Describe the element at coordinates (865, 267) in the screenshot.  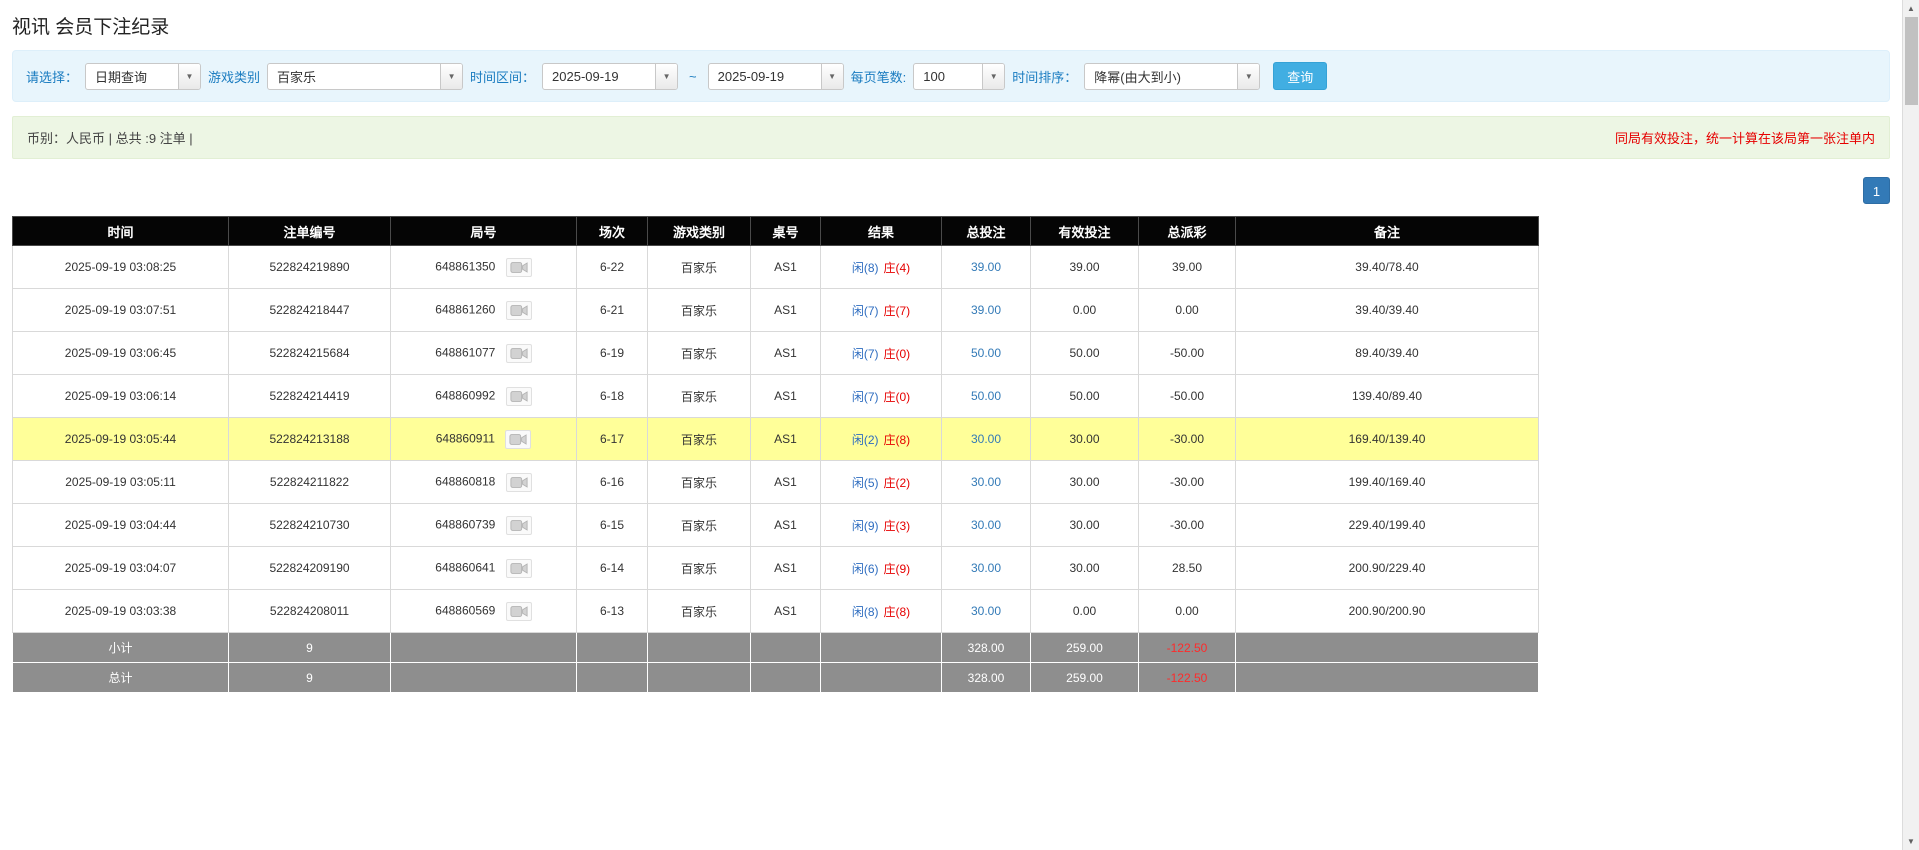
I see `result-player: 闲(8)` at that location.